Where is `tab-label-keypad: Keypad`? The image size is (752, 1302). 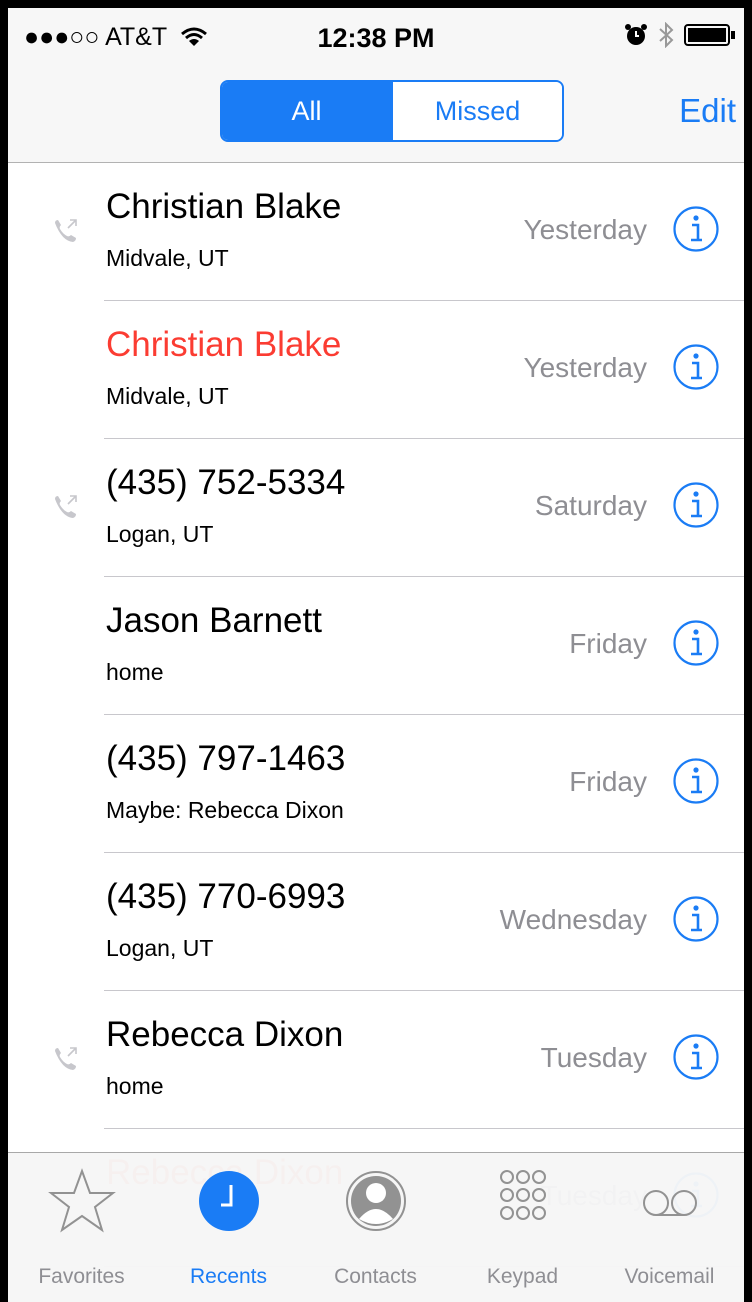
tab-label-keypad: Keypad is located at coordinates (522, 1276).